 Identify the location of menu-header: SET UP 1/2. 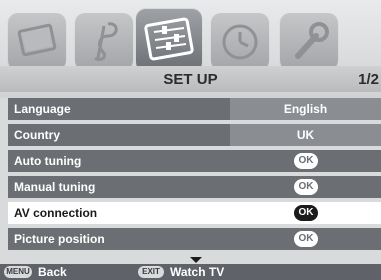
(190, 79).